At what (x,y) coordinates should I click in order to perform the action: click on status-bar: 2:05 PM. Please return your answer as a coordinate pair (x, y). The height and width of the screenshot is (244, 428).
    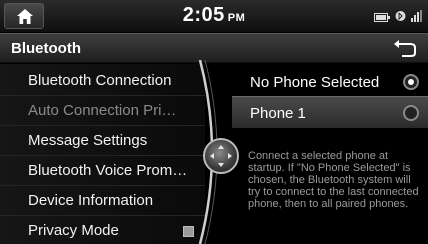
    Looking at the image, I should click on (214, 16).